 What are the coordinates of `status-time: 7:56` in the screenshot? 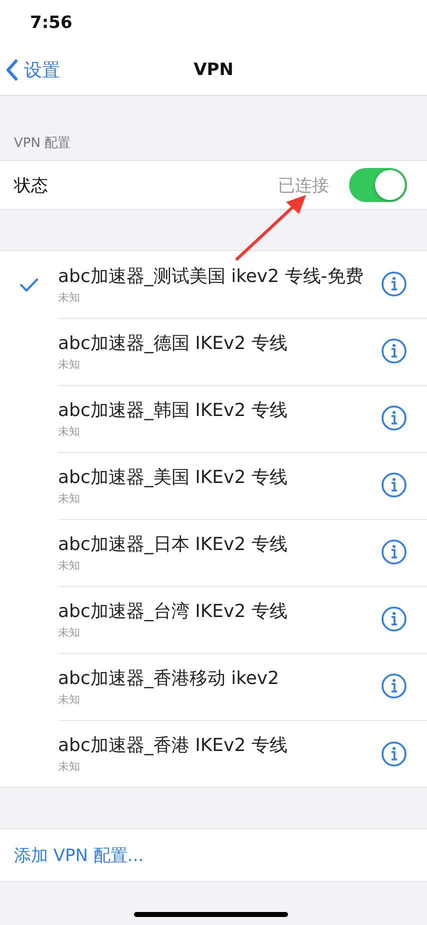 It's located at (51, 22).